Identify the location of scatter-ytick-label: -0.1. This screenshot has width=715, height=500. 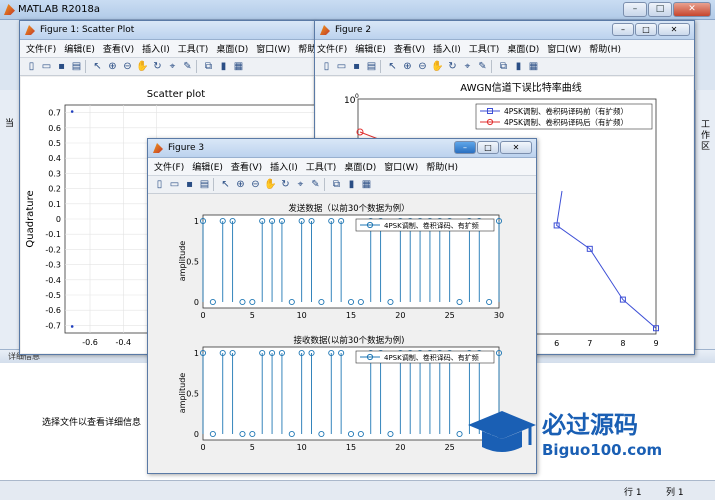
(53, 234).